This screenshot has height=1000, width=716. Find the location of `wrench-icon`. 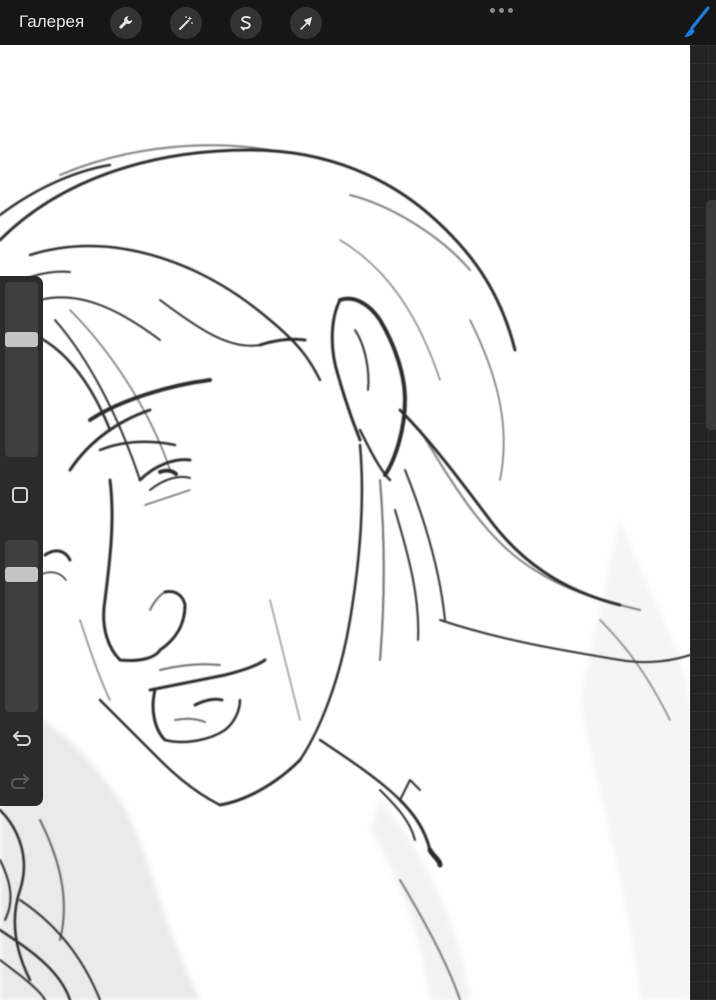

wrench-icon is located at coordinates (126, 22).